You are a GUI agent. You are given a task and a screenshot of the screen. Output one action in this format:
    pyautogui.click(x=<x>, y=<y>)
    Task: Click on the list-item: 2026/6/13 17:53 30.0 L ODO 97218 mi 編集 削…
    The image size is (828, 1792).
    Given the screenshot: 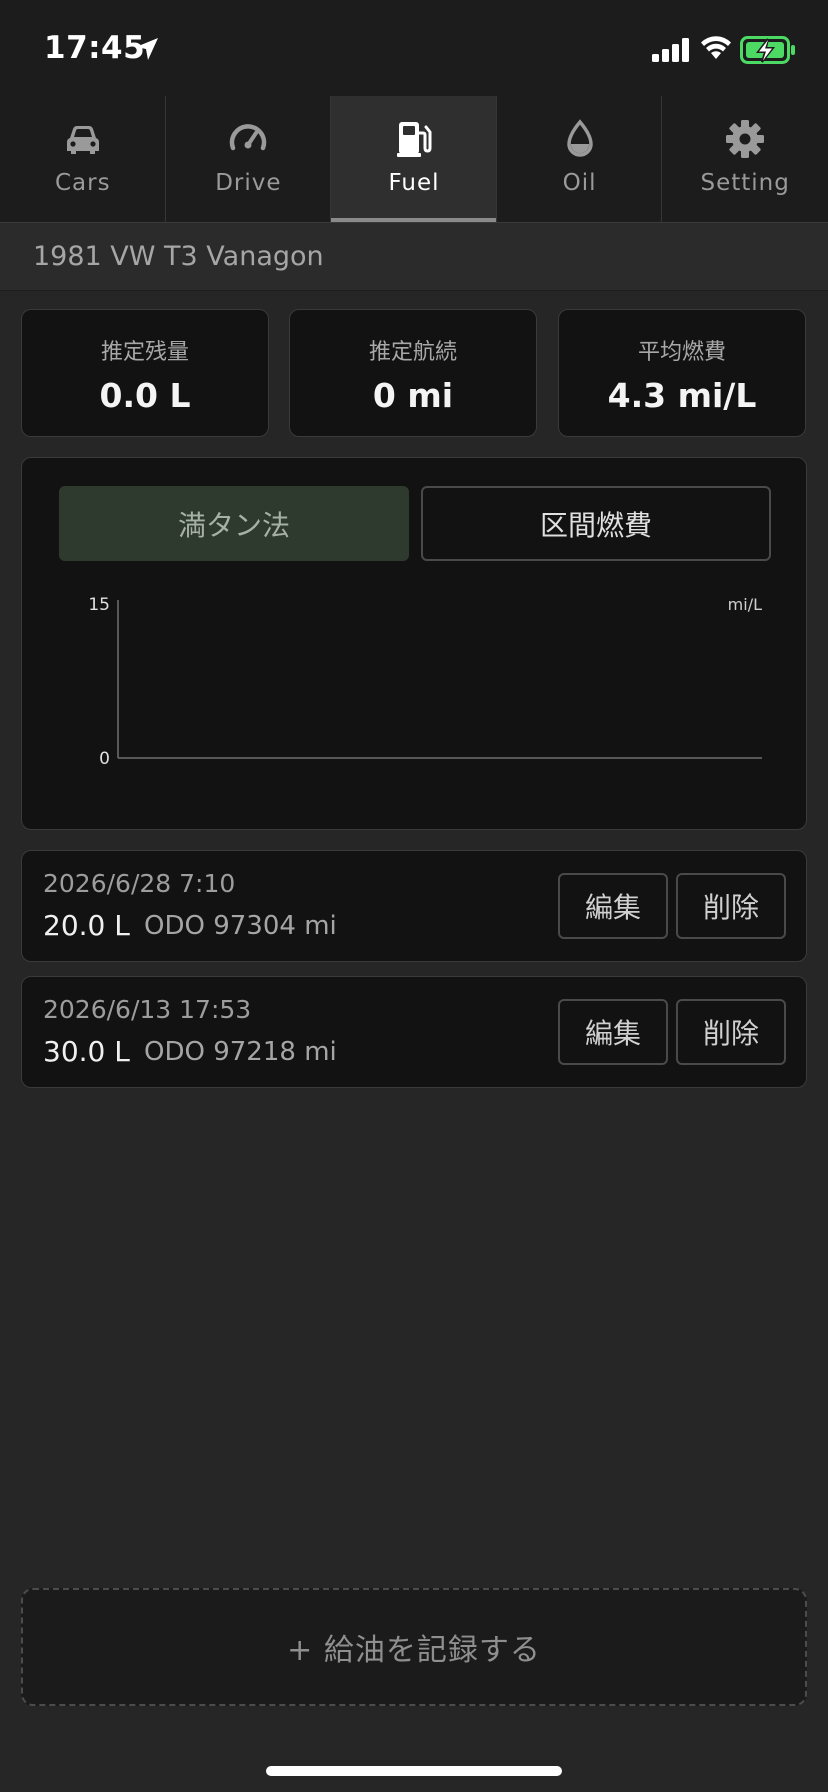 What is the action you would take?
    pyautogui.click(x=414, y=1032)
    